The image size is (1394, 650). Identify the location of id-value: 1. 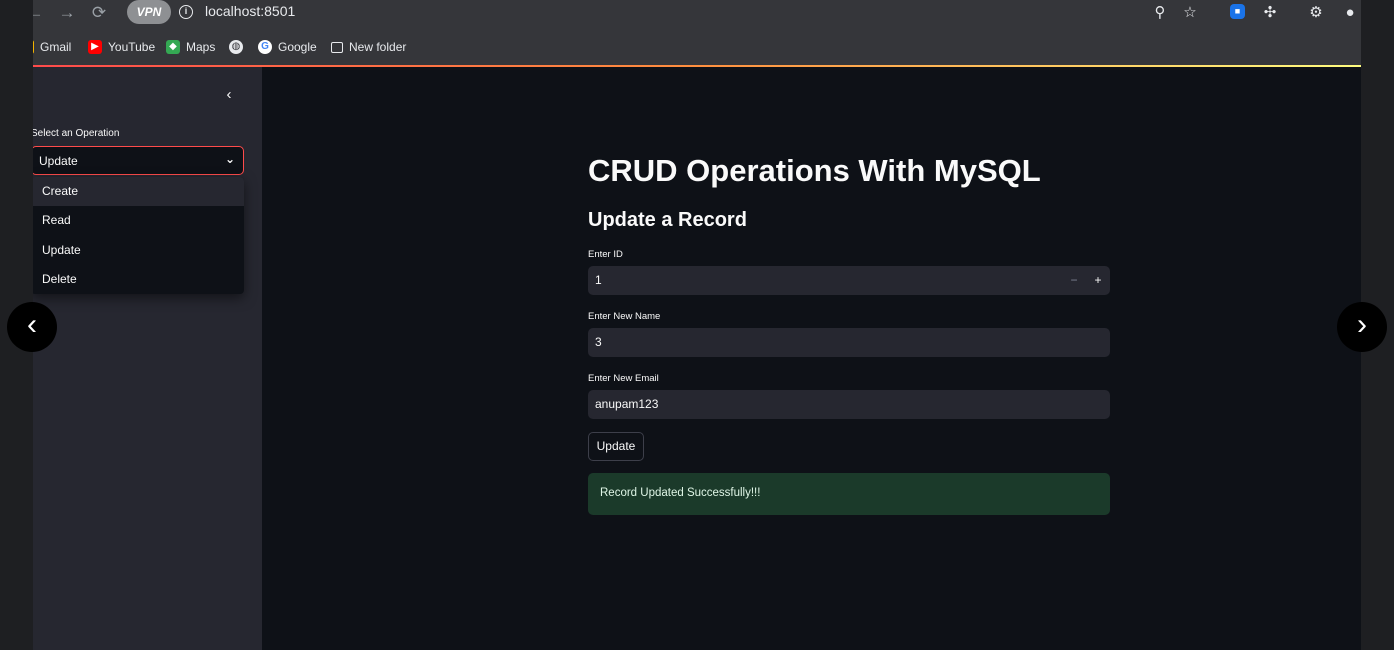
(598, 280).